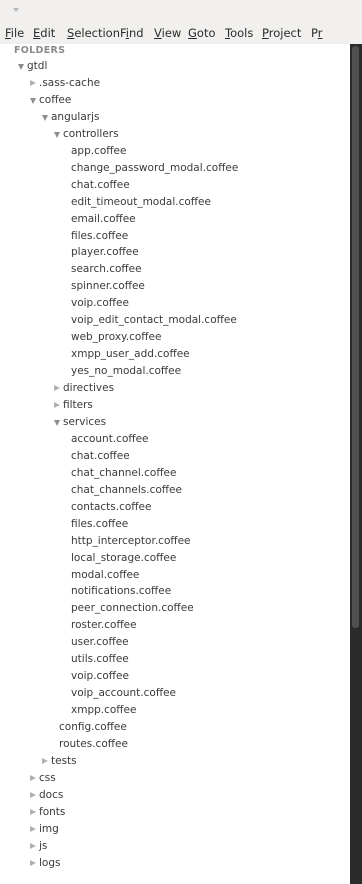  I want to click on menu-item: View, so click(167, 33).